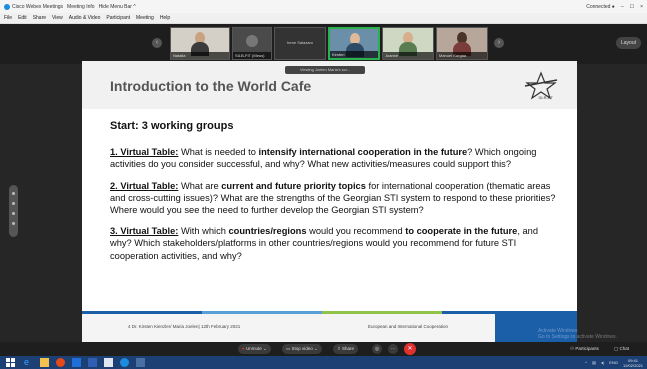  I want to click on eraser-icon, so click(13, 213).